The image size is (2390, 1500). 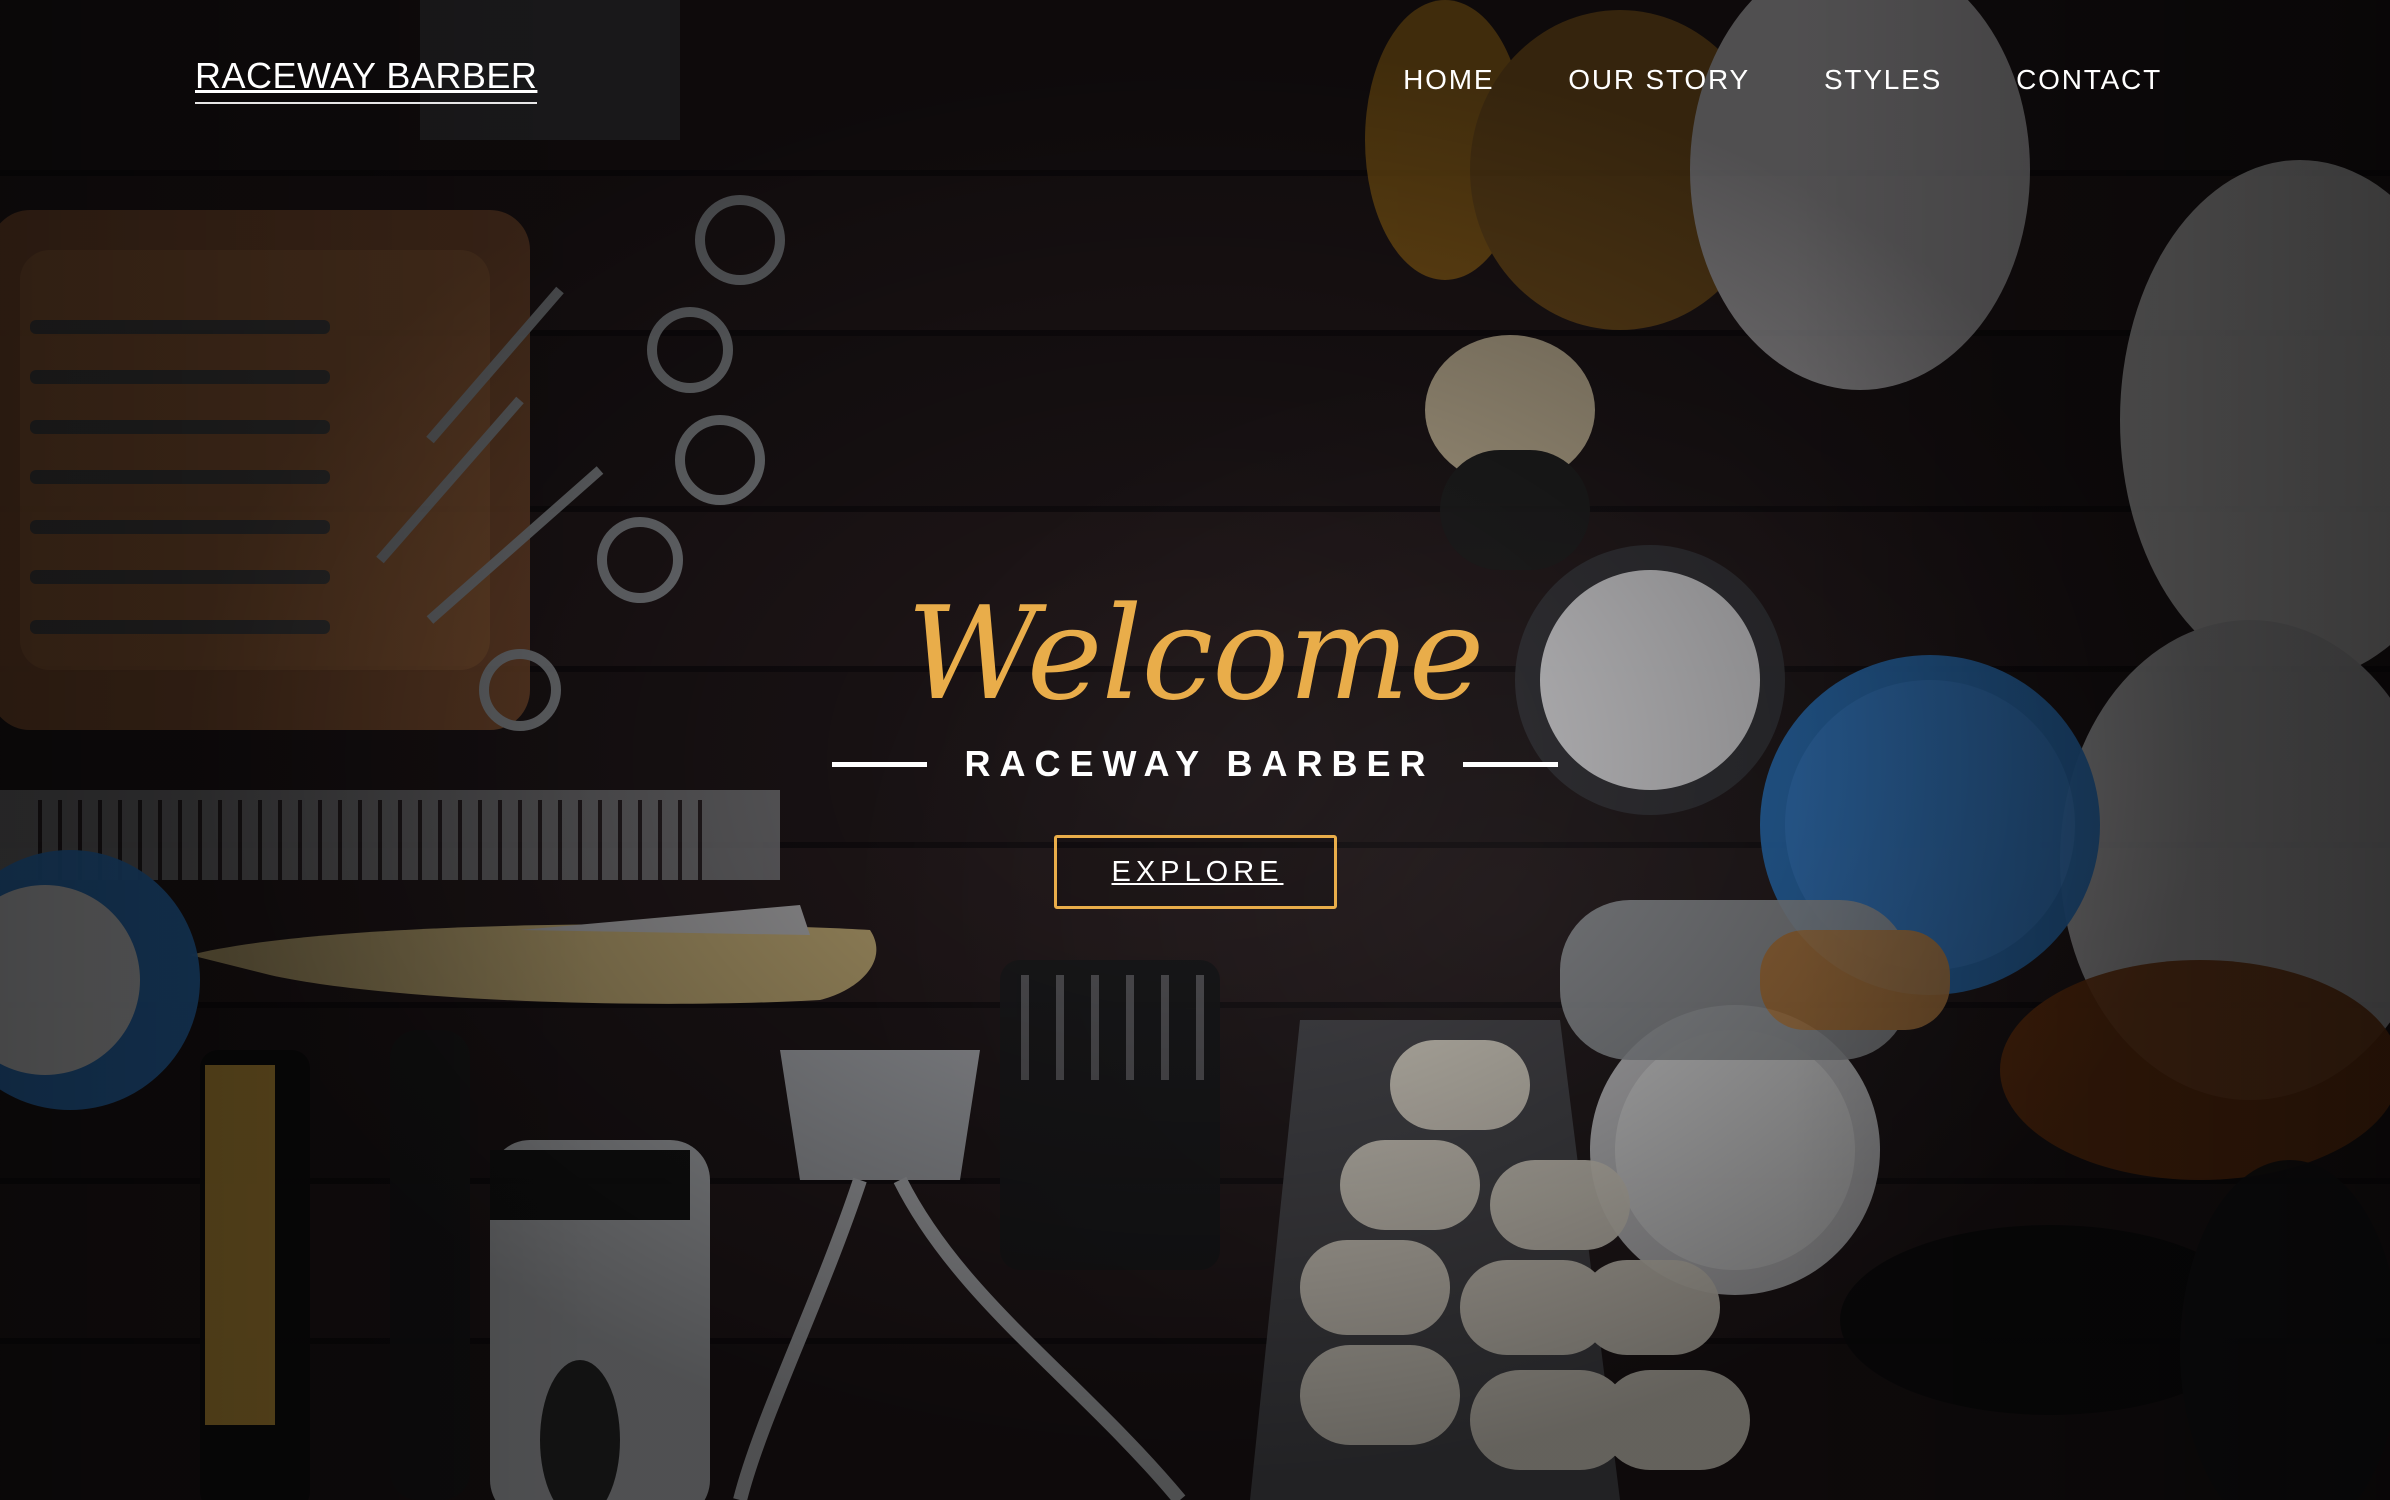 I want to click on brand-logo-link: RACEWAY BARBER, so click(x=366, y=80).